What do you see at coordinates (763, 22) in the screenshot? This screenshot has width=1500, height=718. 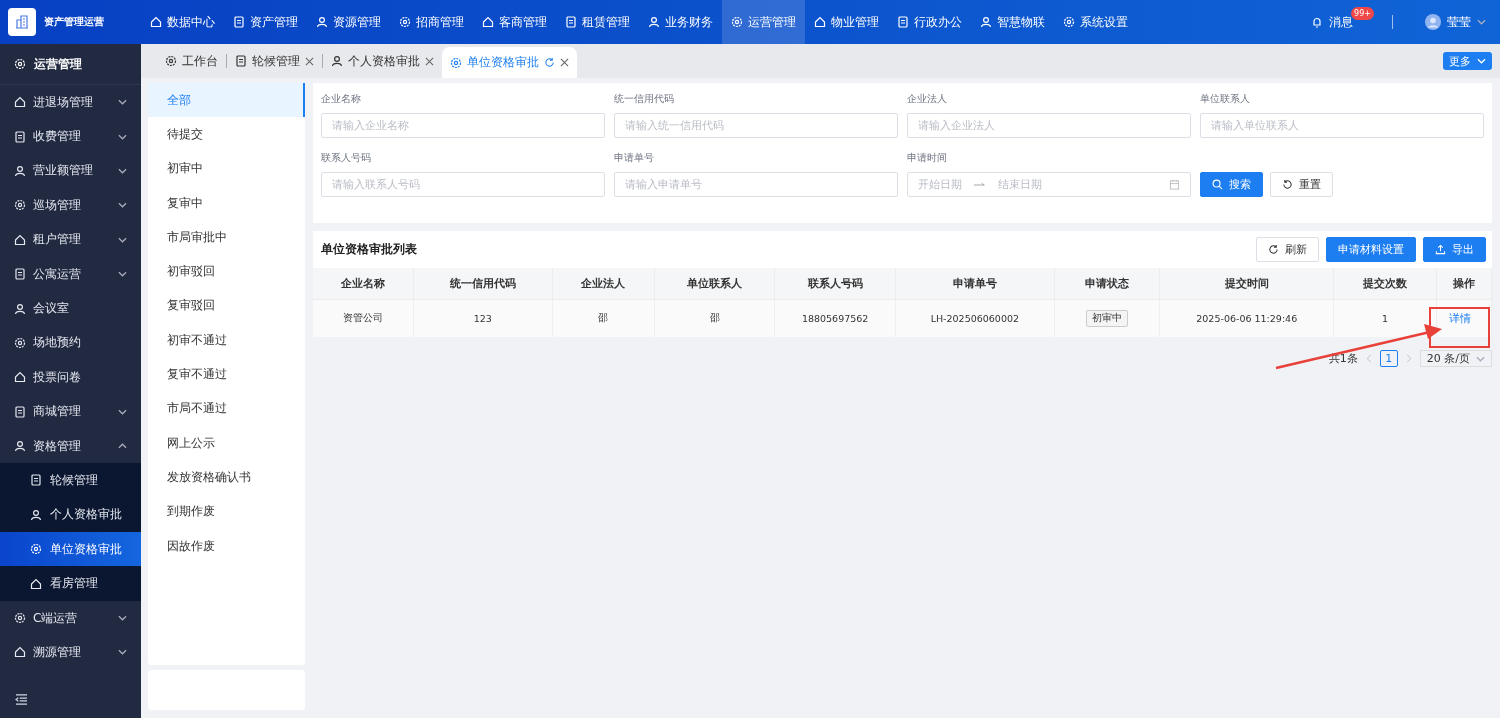 I see `top-menu-item: 运营管理` at bounding box center [763, 22].